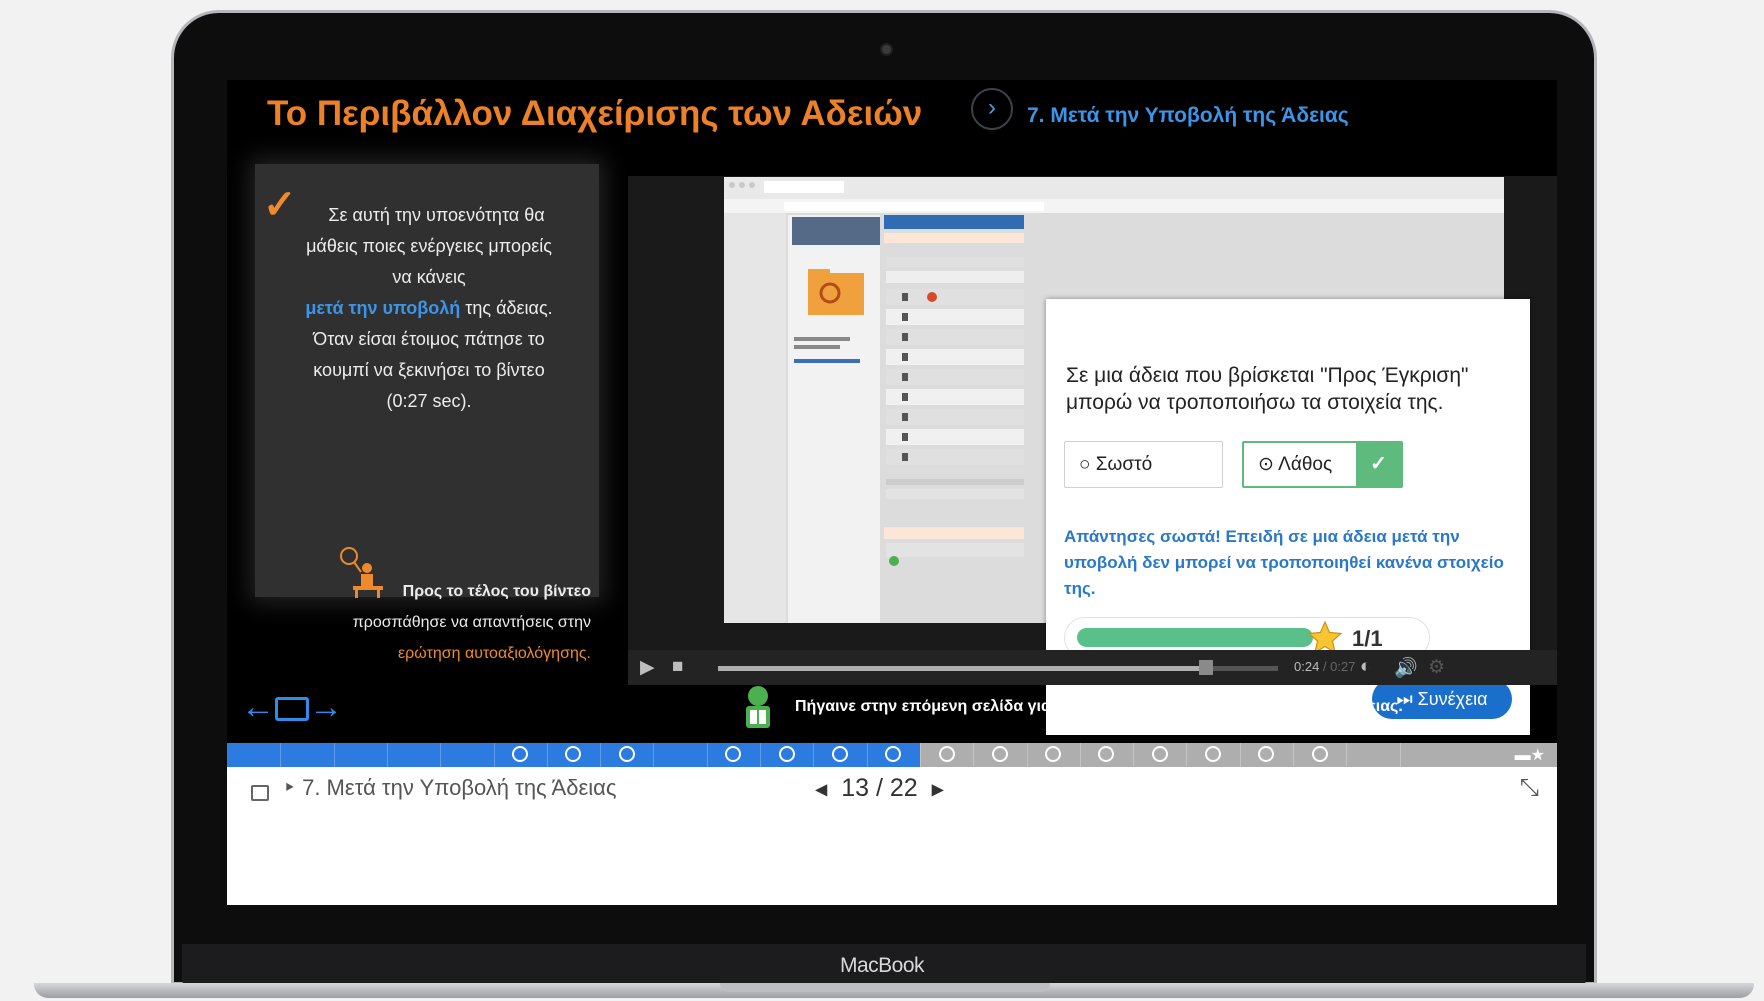 Image resolution: width=1764 pixels, height=1001 pixels. What do you see at coordinates (892, 755) in the screenshot?
I see `lesson-progress: ▬★` at bounding box center [892, 755].